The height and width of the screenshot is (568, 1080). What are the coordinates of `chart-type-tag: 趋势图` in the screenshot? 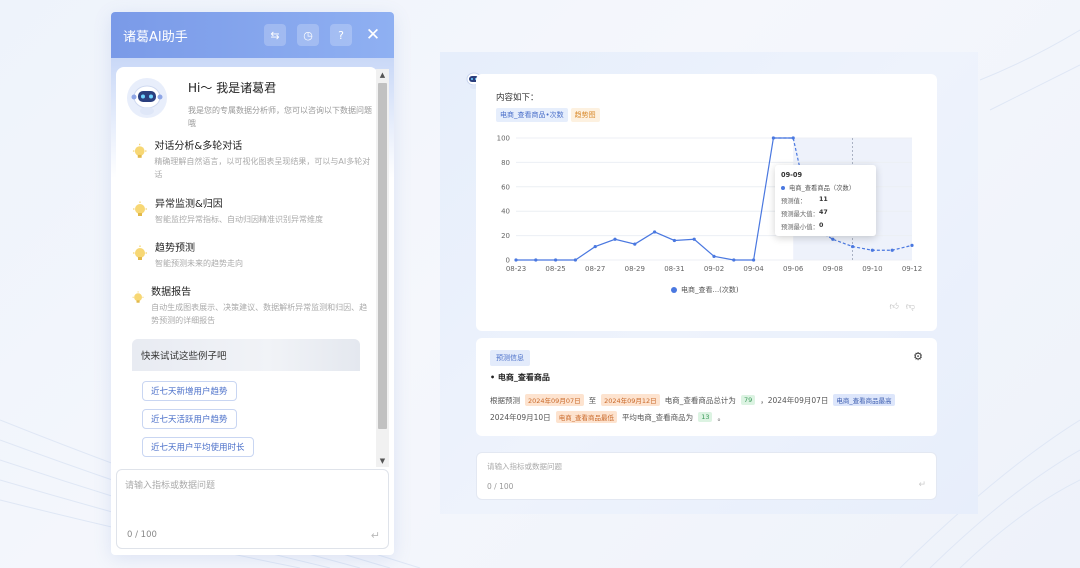 It's located at (585, 115).